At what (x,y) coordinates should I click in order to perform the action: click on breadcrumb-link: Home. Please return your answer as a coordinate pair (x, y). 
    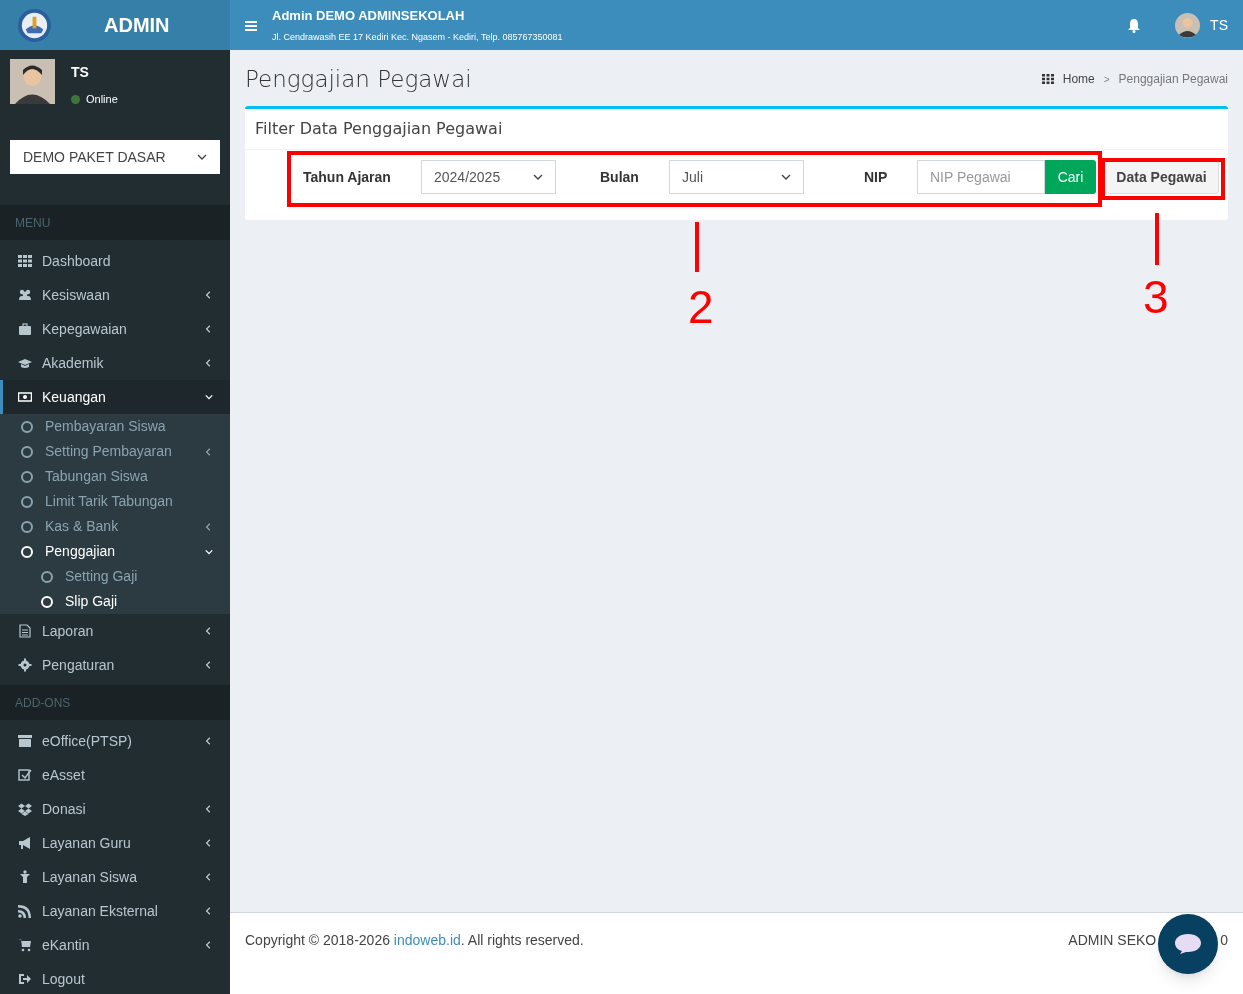
    Looking at the image, I should click on (1078, 79).